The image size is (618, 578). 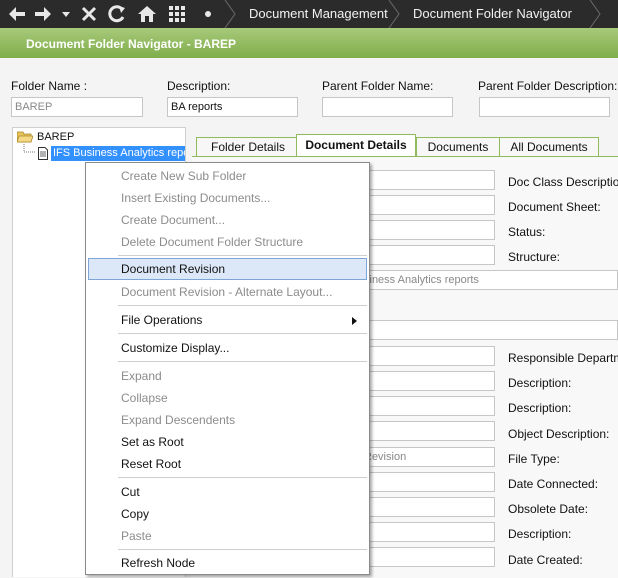 I want to click on description-label-3: Description:, so click(x=540, y=408).